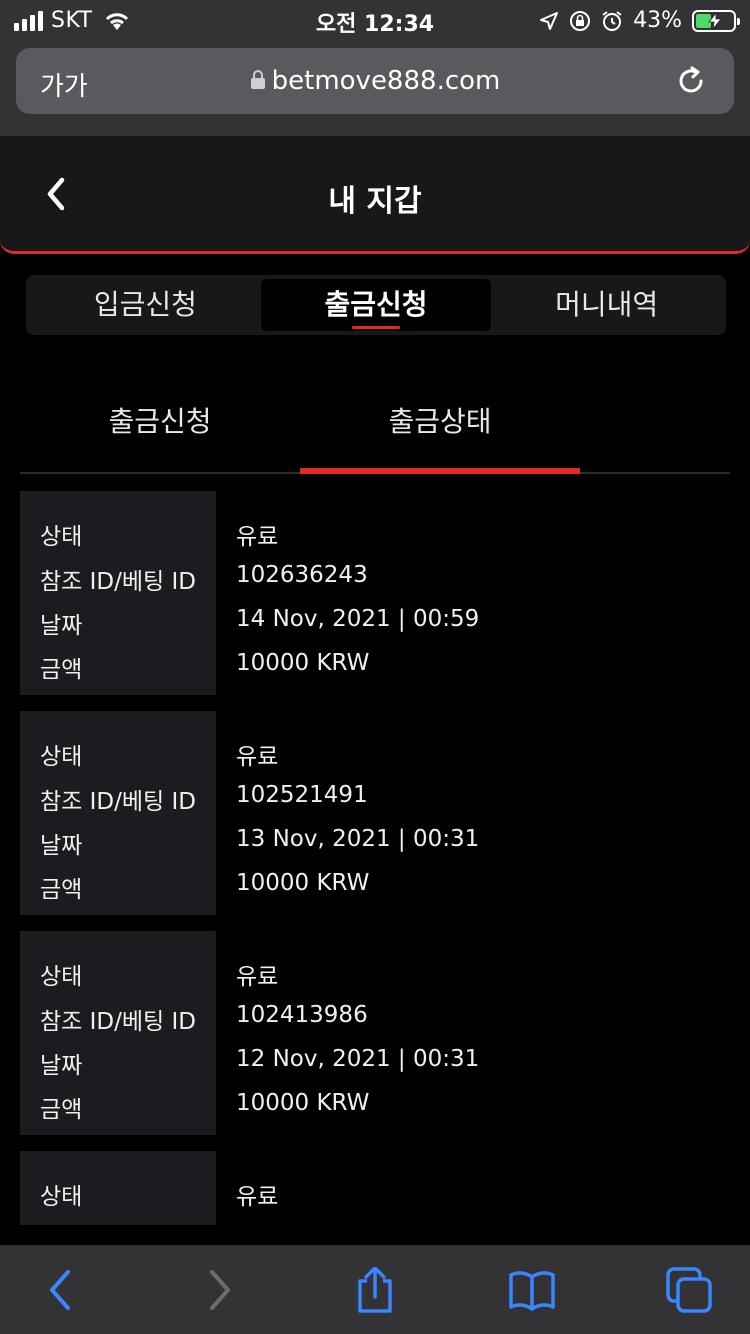 This screenshot has height=1334, width=750. Describe the element at coordinates (375, 578) in the screenshot. I see `record-row-ref-id: 참조 ID/베팅 ID 102636243` at that location.